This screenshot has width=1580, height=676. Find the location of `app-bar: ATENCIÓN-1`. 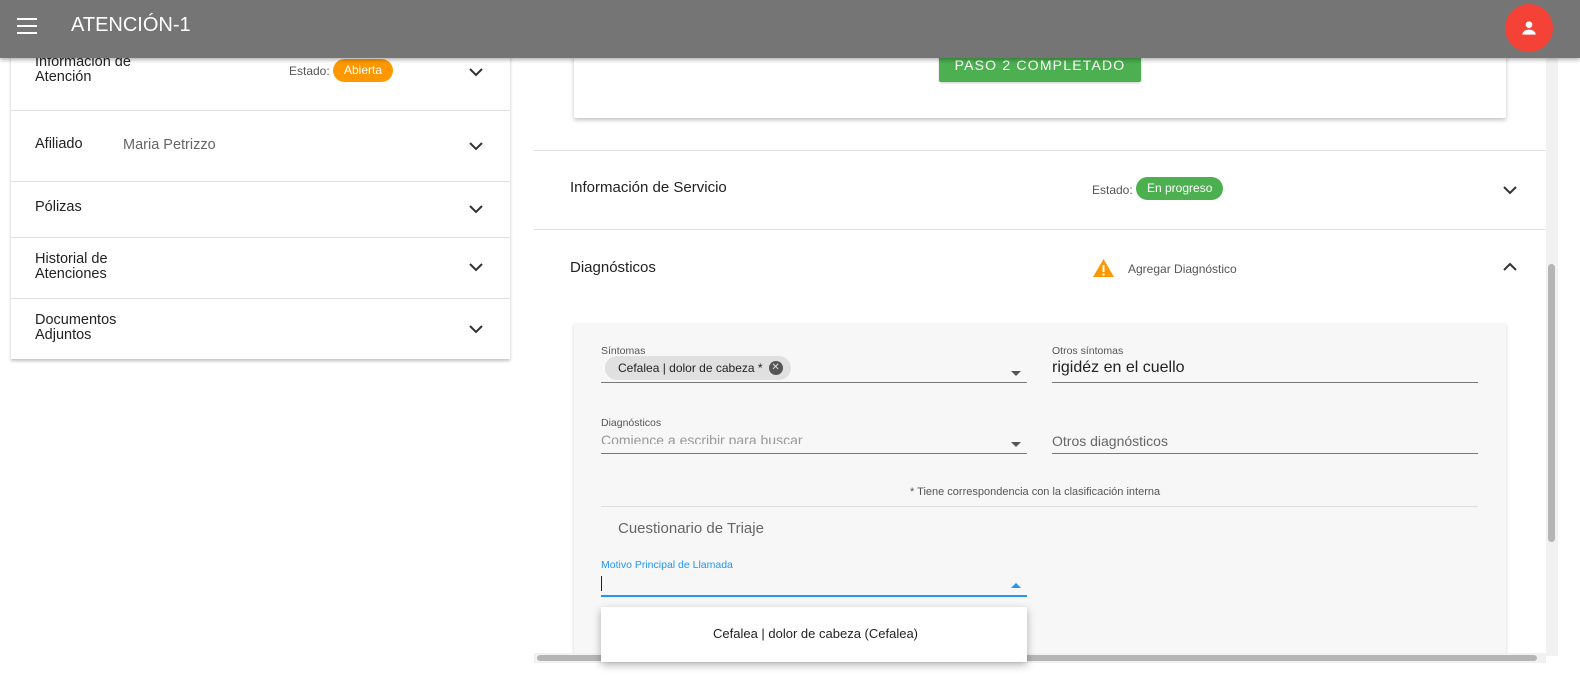

app-bar: ATENCIÓN-1 is located at coordinates (790, 29).